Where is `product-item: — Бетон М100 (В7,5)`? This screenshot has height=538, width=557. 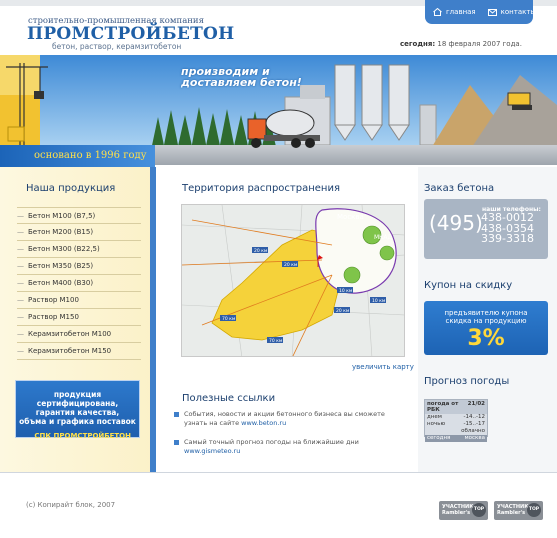 product-item: — Бетон М100 (В7,5) is located at coordinates (79, 215).